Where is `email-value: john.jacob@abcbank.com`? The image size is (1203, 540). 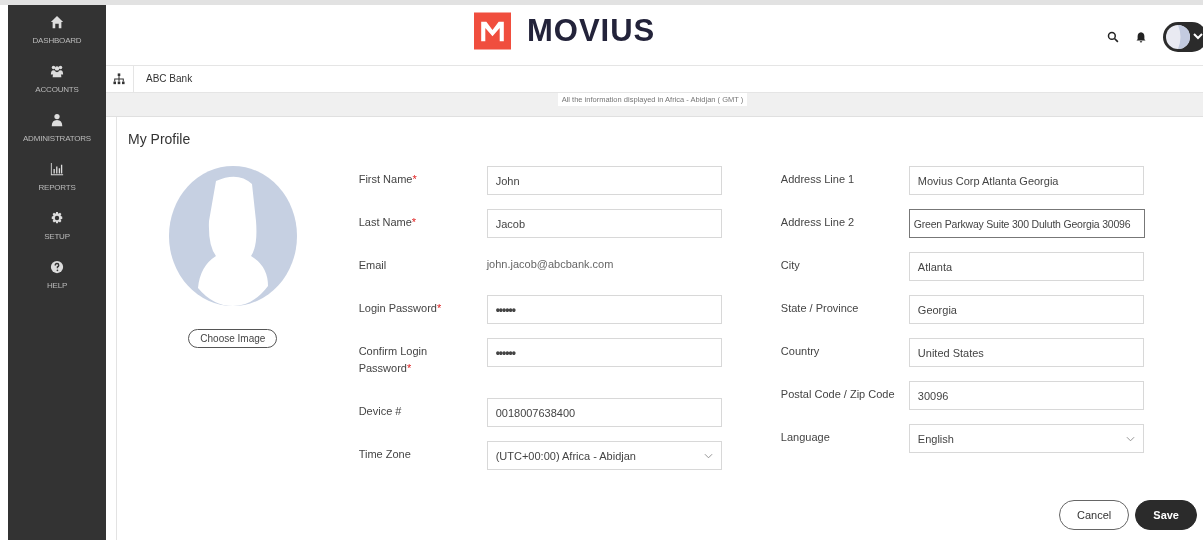 email-value: john.jacob@abcbank.com is located at coordinates (550, 263).